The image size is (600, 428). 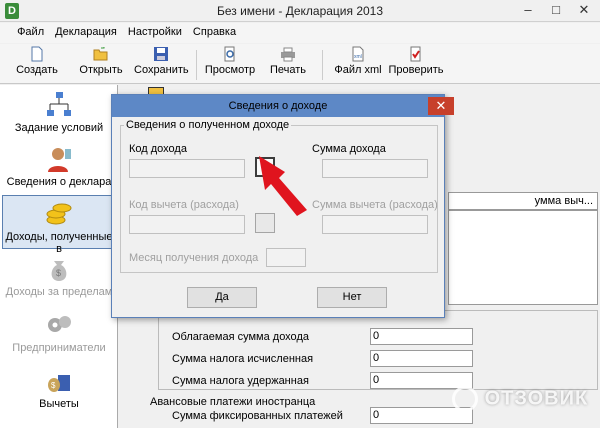 What do you see at coordinates (86, 30) in the screenshot?
I see `menu-declaration: Декларация` at bounding box center [86, 30].